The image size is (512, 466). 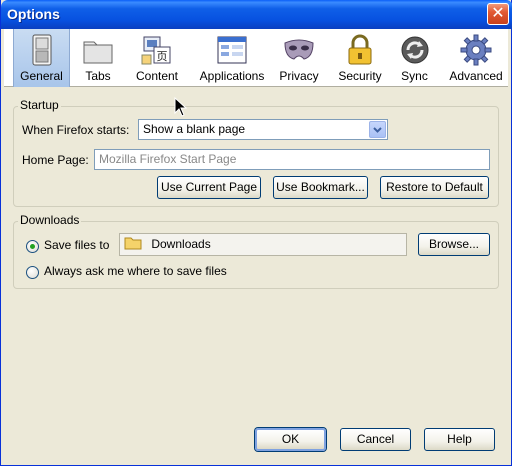 I want to click on download-folder-name: Downloads, so click(x=181, y=244).